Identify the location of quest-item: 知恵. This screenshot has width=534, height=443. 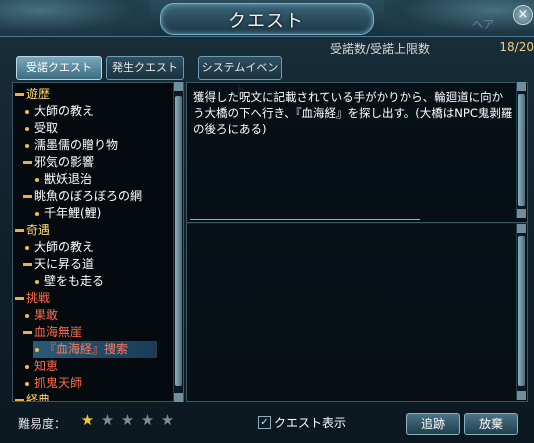
(41, 366).